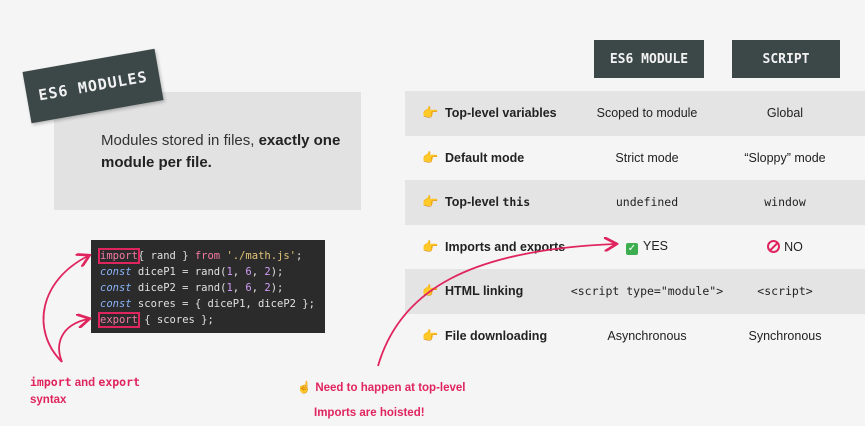 This screenshot has height=426, width=865. Describe the element at coordinates (785, 113) in the screenshot. I see `script-value: Global` at that location.